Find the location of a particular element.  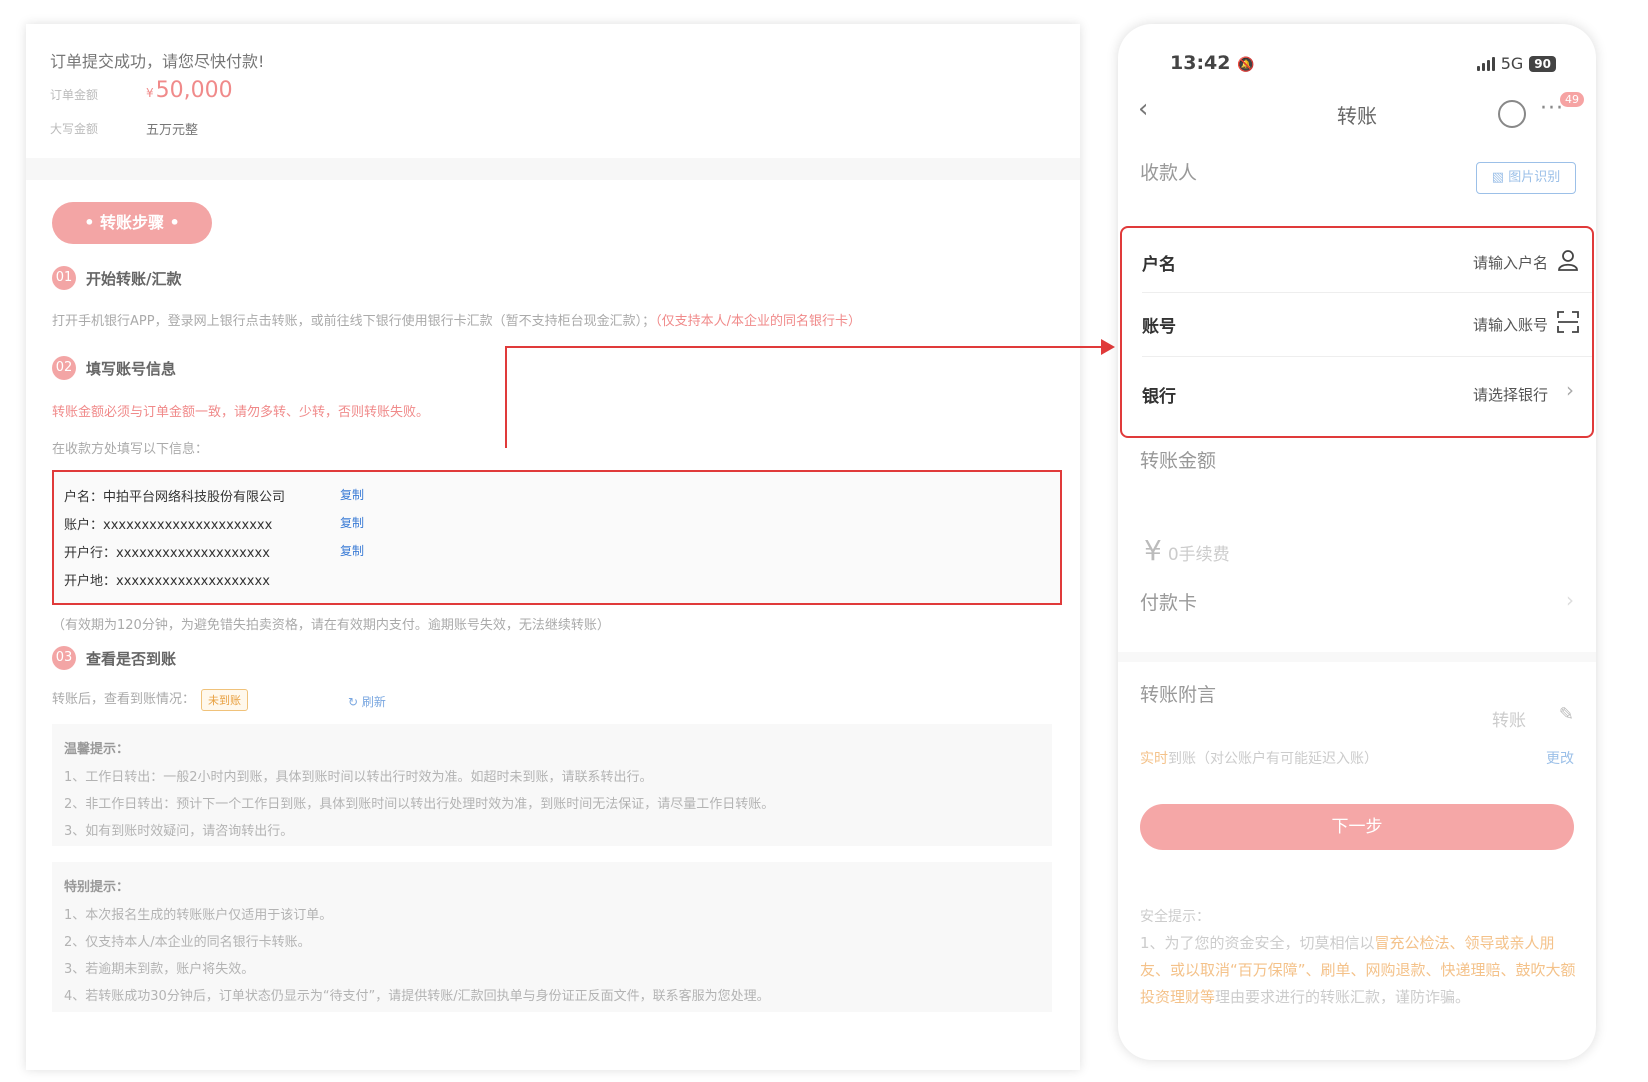

arrival-status-badge: 未到账 is located at coordinates (225, 699).